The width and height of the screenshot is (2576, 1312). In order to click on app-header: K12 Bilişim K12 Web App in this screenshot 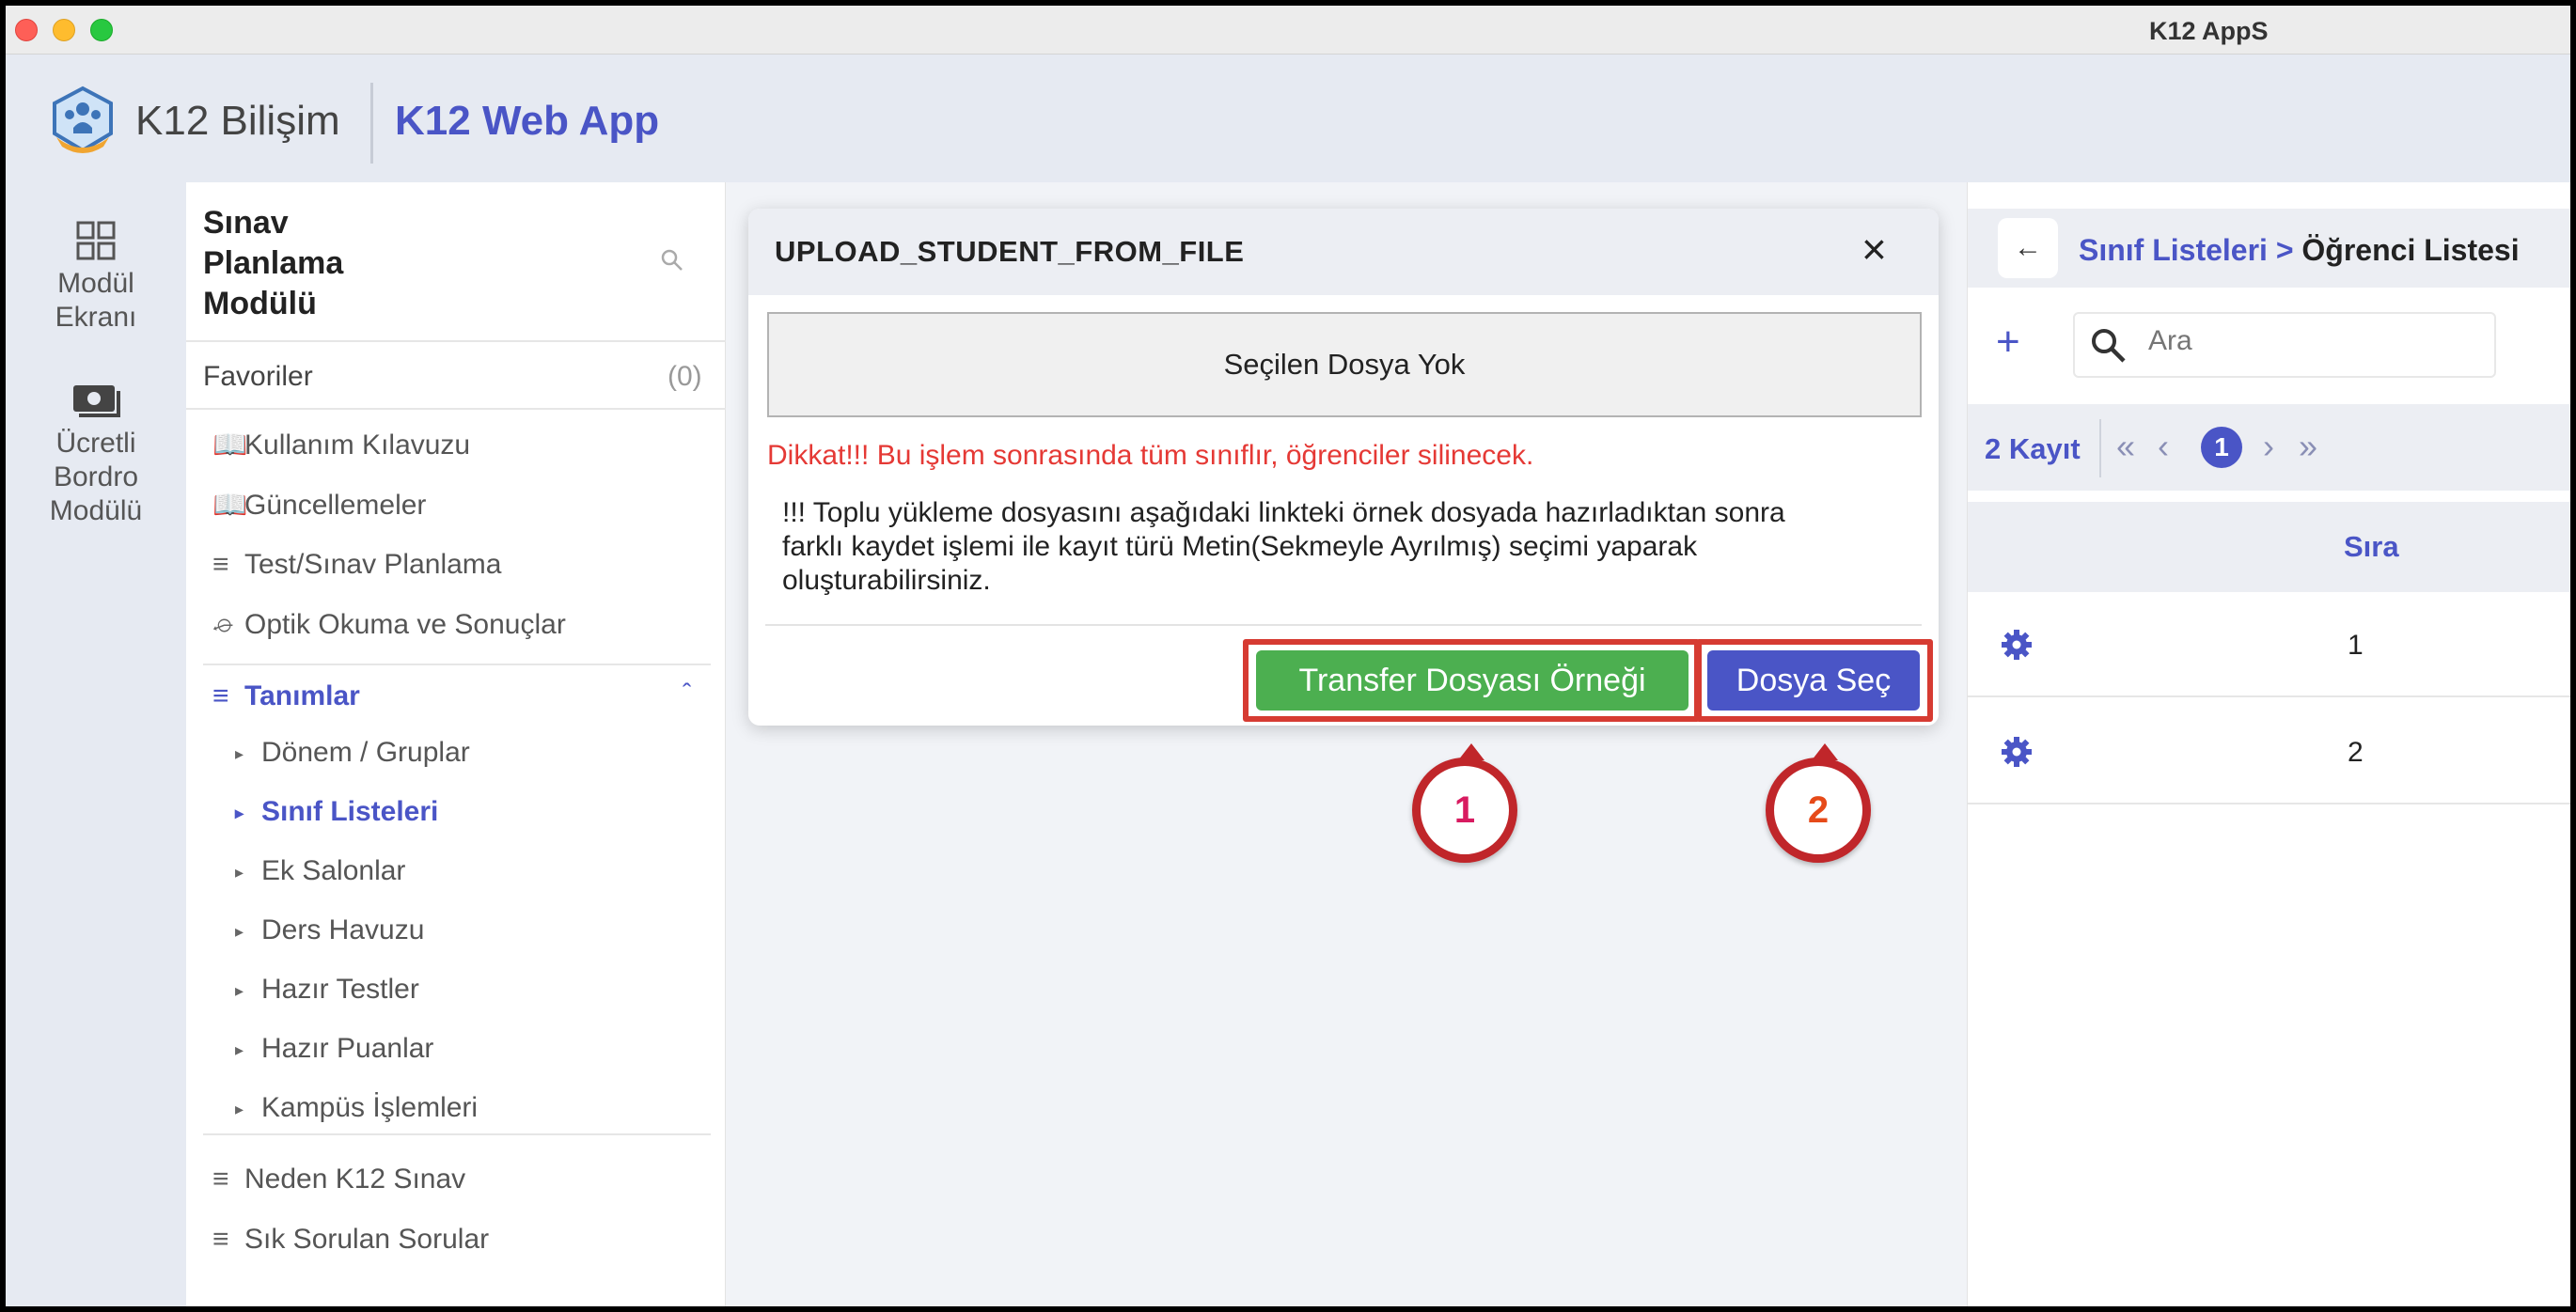, I will do `click(1288, 118)`.